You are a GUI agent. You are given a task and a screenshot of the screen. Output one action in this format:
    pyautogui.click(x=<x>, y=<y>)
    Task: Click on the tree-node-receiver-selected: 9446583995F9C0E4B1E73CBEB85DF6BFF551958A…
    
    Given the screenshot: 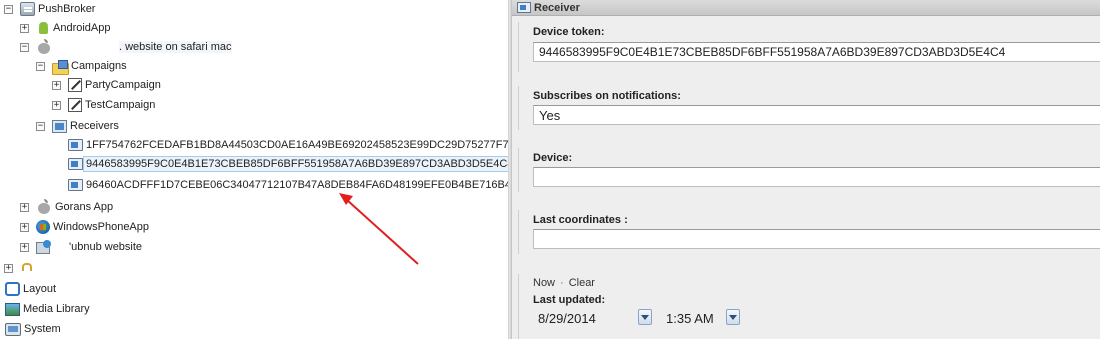 What is the action you would take?
    pyautogui.click(x=292, y=164)
    